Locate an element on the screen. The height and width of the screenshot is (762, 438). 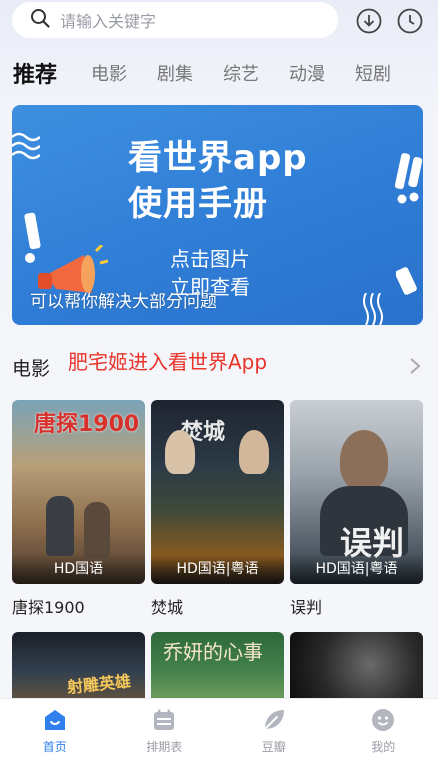
banner-sub-line: 点击图片 is located at coordinates (210, 259).